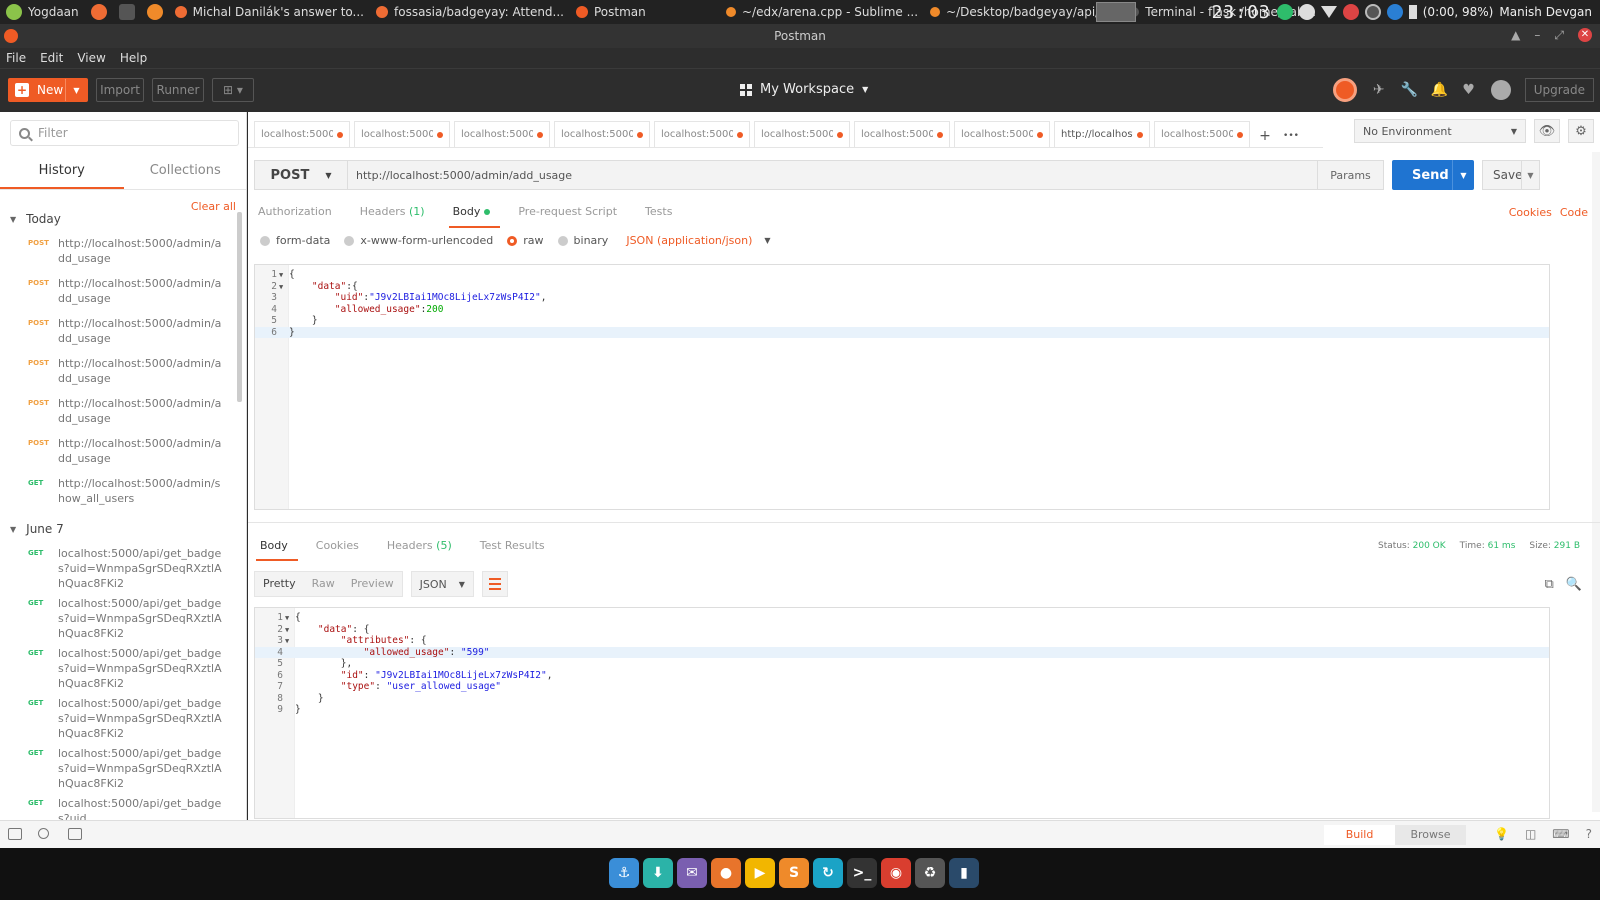 Image resolution: width=1600 pixels, height=900 pixels. I want to click on wrap-lines-button, so click(494, 584).